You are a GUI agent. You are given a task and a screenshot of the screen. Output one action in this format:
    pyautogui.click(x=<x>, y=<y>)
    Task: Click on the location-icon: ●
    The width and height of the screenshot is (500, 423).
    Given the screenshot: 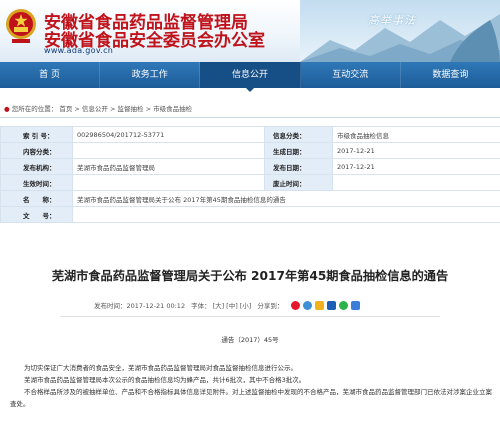 What is the action you would take?
    pyautogui.click(x=7, y=109)
    